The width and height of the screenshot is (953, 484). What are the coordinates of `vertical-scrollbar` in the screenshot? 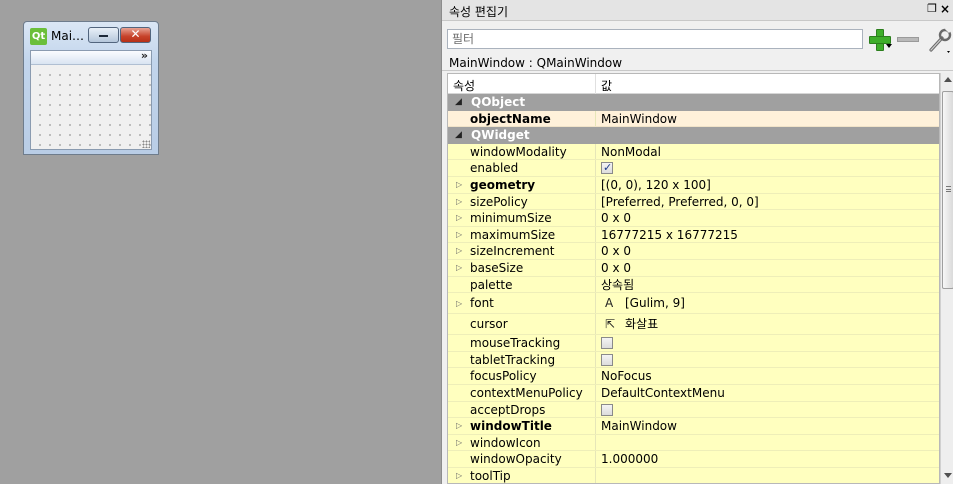 It's located at (946, 278).